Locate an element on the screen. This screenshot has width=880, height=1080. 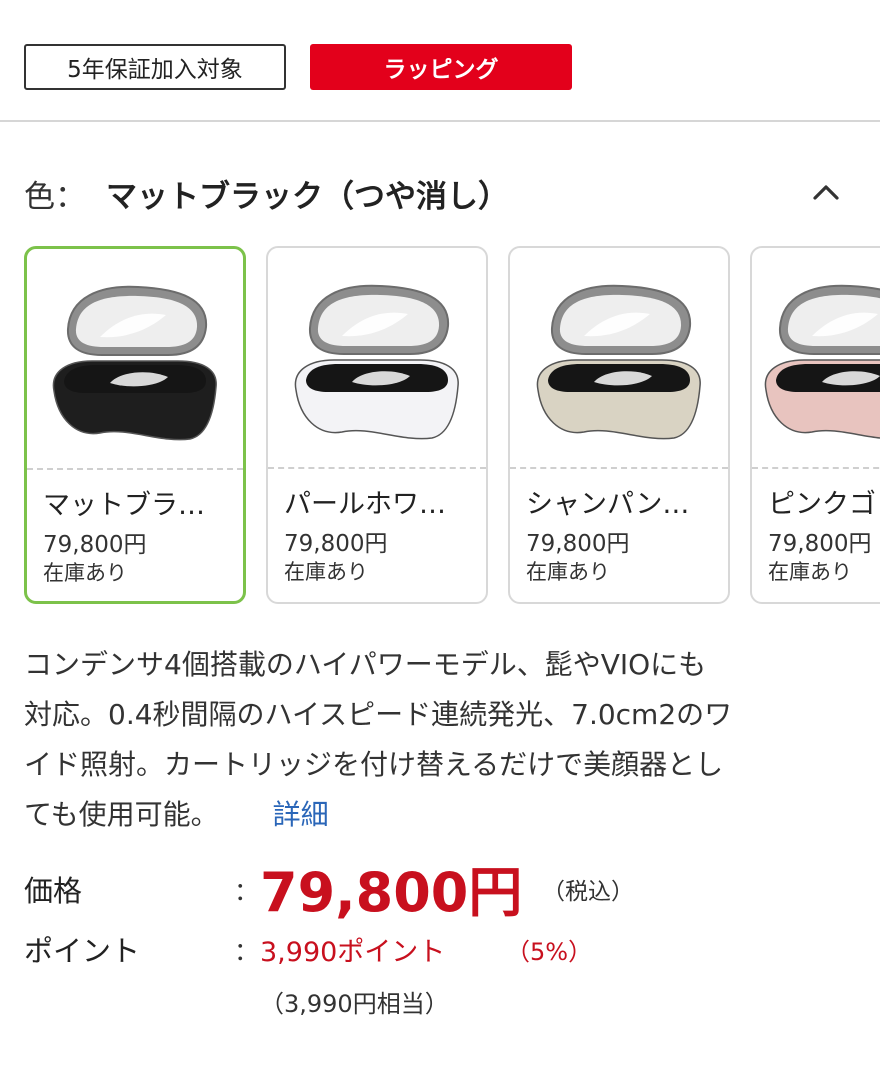
price-label: 価格 is located at coordinates (53, 891).